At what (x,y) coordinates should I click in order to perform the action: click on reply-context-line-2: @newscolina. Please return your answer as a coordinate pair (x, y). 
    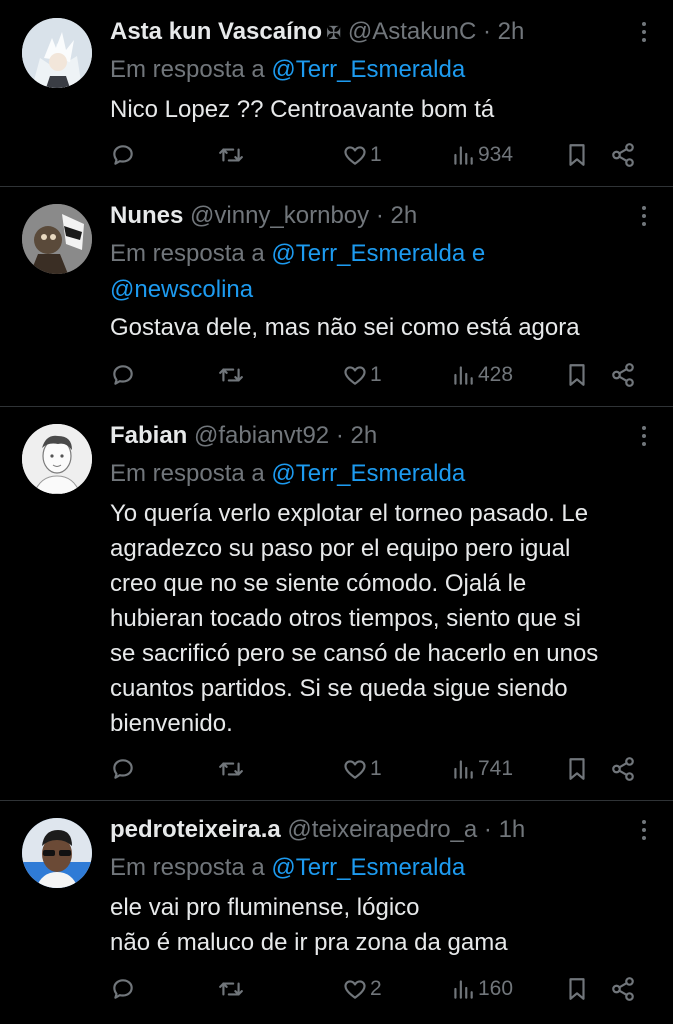
    Looking at the image, I should click on (181, 290).